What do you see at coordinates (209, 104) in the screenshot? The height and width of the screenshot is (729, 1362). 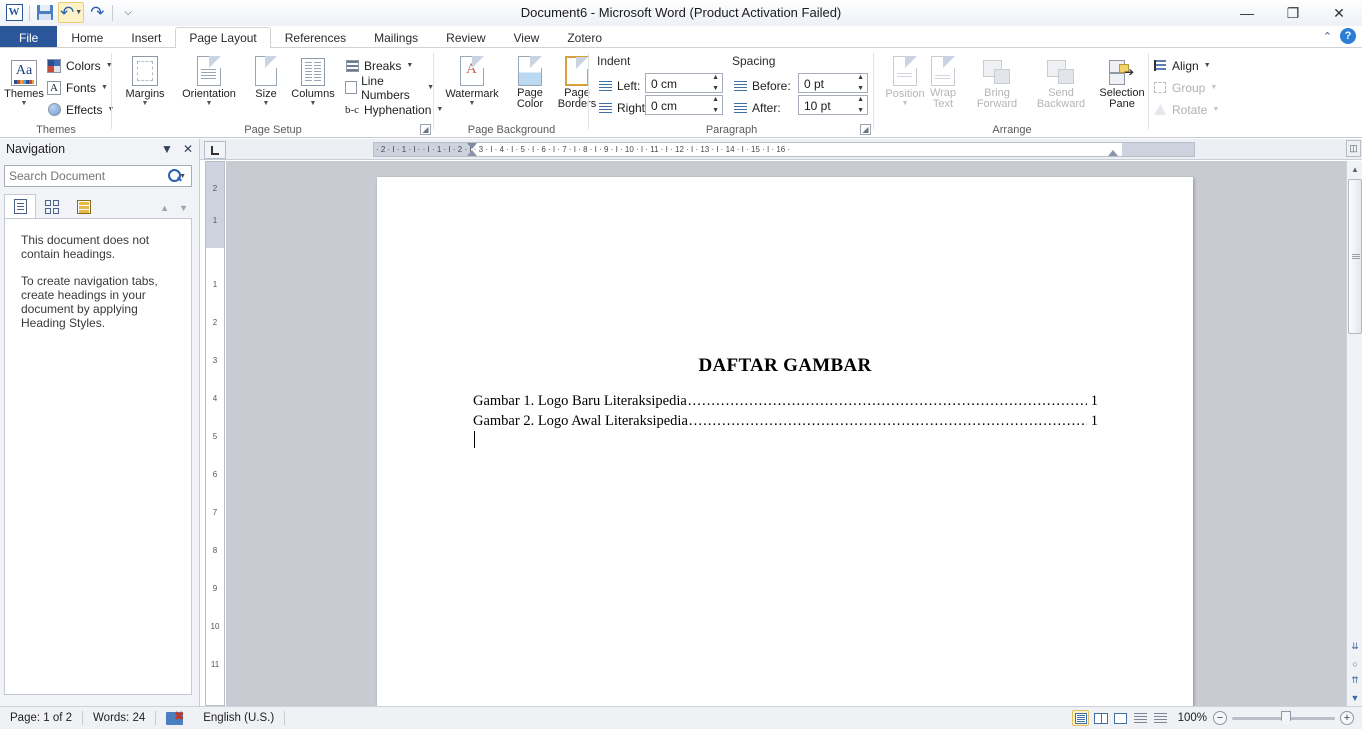 I see `orientation-dropdown-icon: ▼` at bounding box center [209, 104].